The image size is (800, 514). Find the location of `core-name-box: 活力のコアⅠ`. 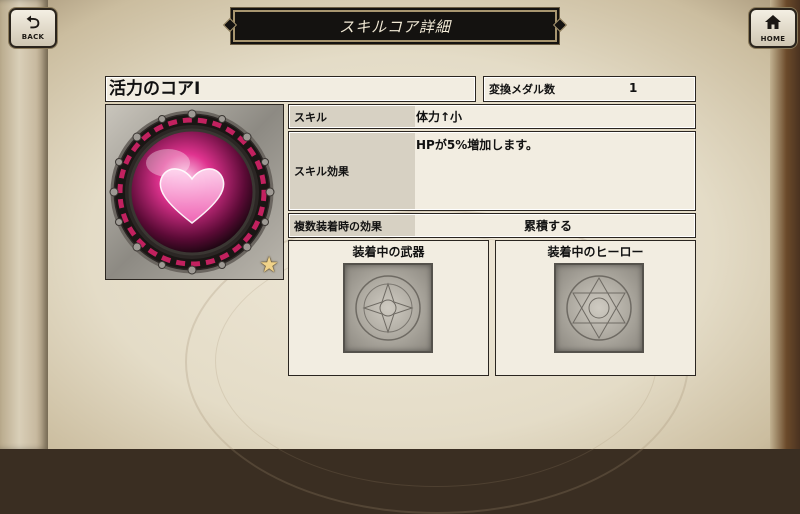

core-name-box: 活力のコアⅠ is located at coordinates (290, 89).